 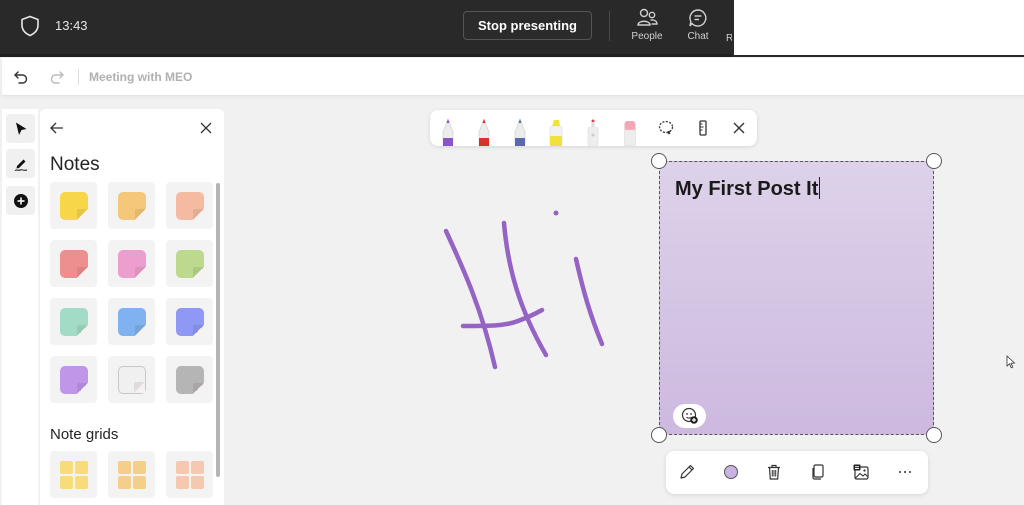 I want to click on image-icon, so click(x=861, y=472).